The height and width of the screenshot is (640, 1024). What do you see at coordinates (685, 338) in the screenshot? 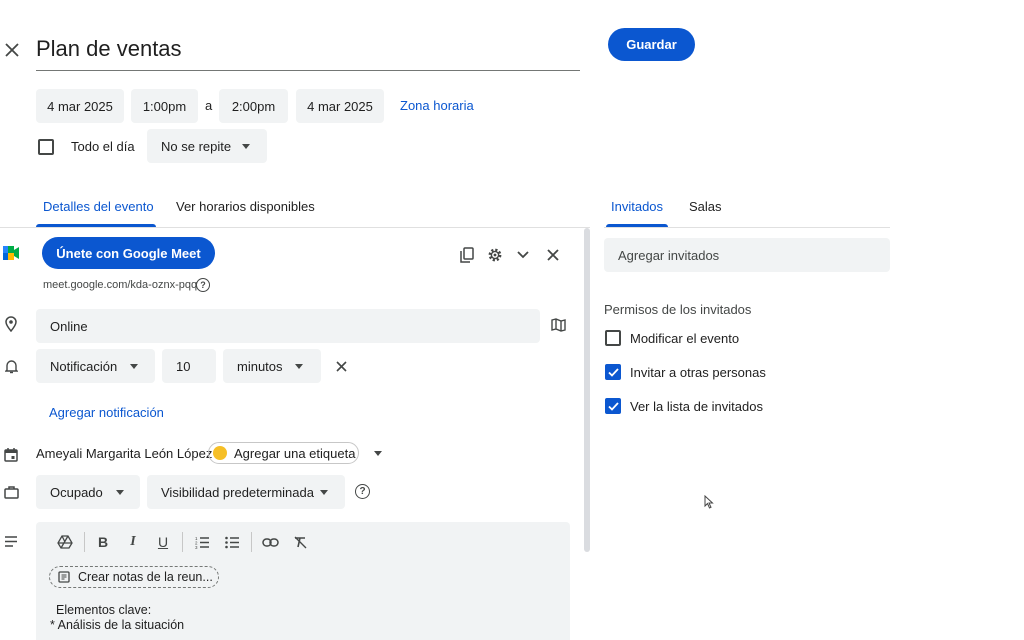
I see `permission-modify-label: Modificar el evento` at bounding box center [685, 338].